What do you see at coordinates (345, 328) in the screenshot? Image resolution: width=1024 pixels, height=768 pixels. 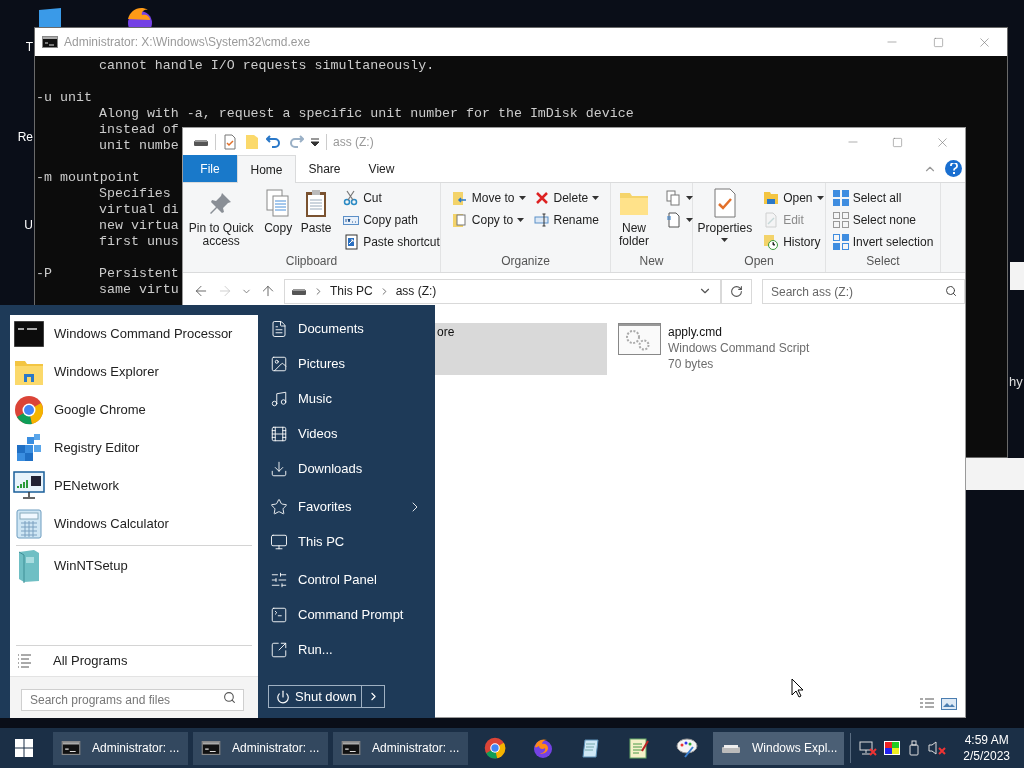 I see `place-item: Documents` at bounding box center [345, 328].